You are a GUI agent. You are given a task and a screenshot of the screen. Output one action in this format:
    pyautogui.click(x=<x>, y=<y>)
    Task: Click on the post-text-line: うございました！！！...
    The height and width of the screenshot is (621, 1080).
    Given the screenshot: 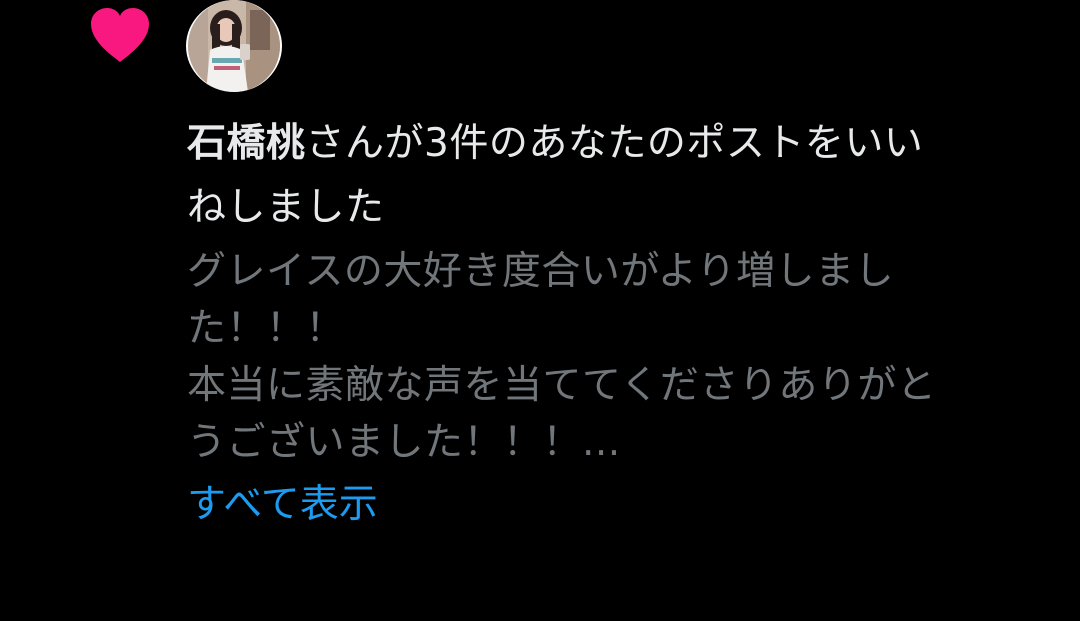 What is the action you would take?
    pyautogui.click(x=404, y=442)
    